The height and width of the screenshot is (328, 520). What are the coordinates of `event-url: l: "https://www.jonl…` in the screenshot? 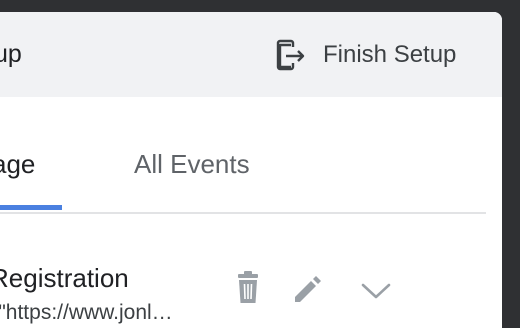 It's located at (86, 312).